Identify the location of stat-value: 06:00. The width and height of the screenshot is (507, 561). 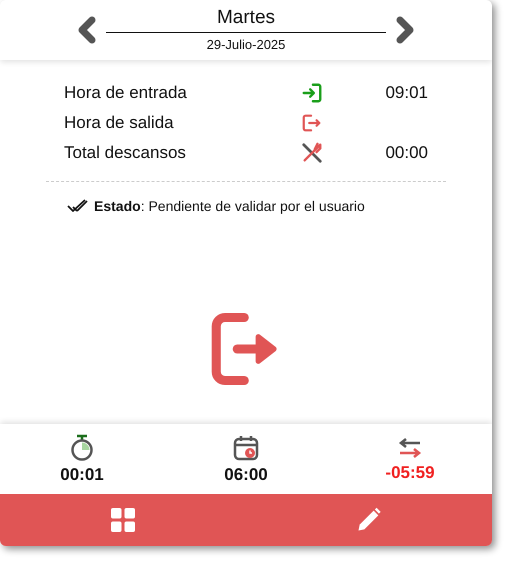
(246, 474).